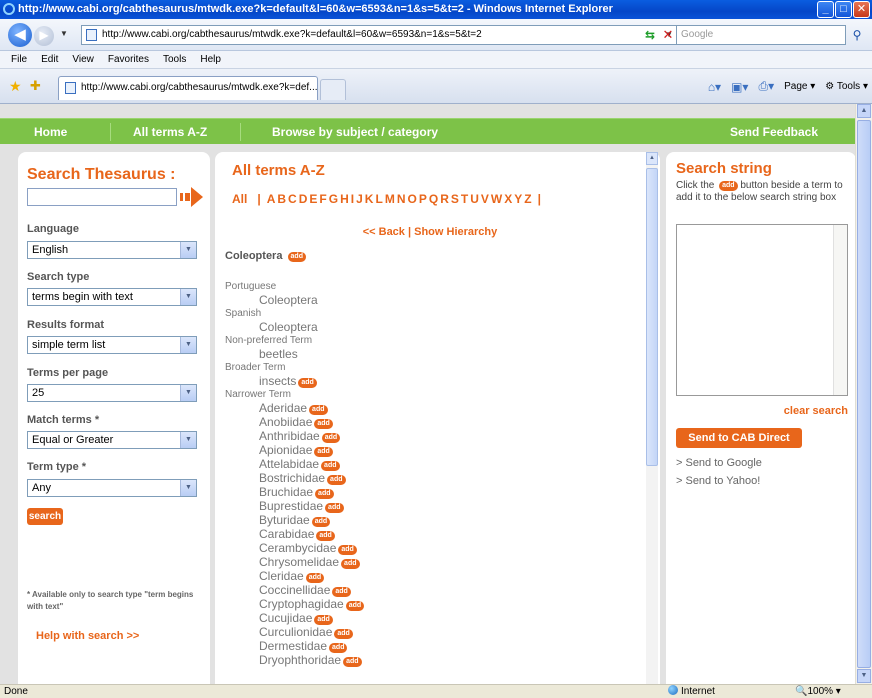  I want to click on letter-h: H, so click(344, 199).